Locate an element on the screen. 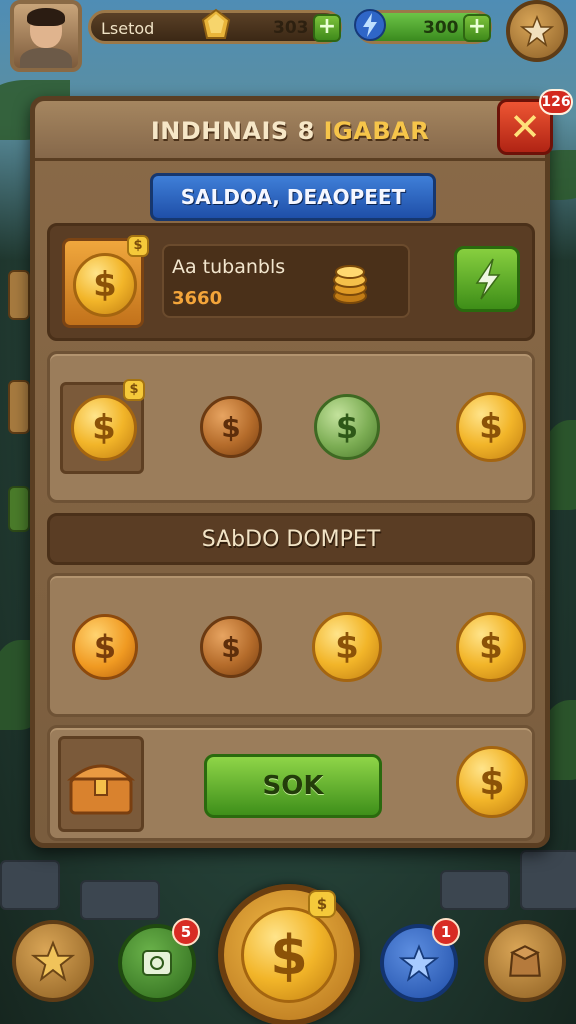  section-title: SAbDO DOMPET is located at coordinates (291, 539).